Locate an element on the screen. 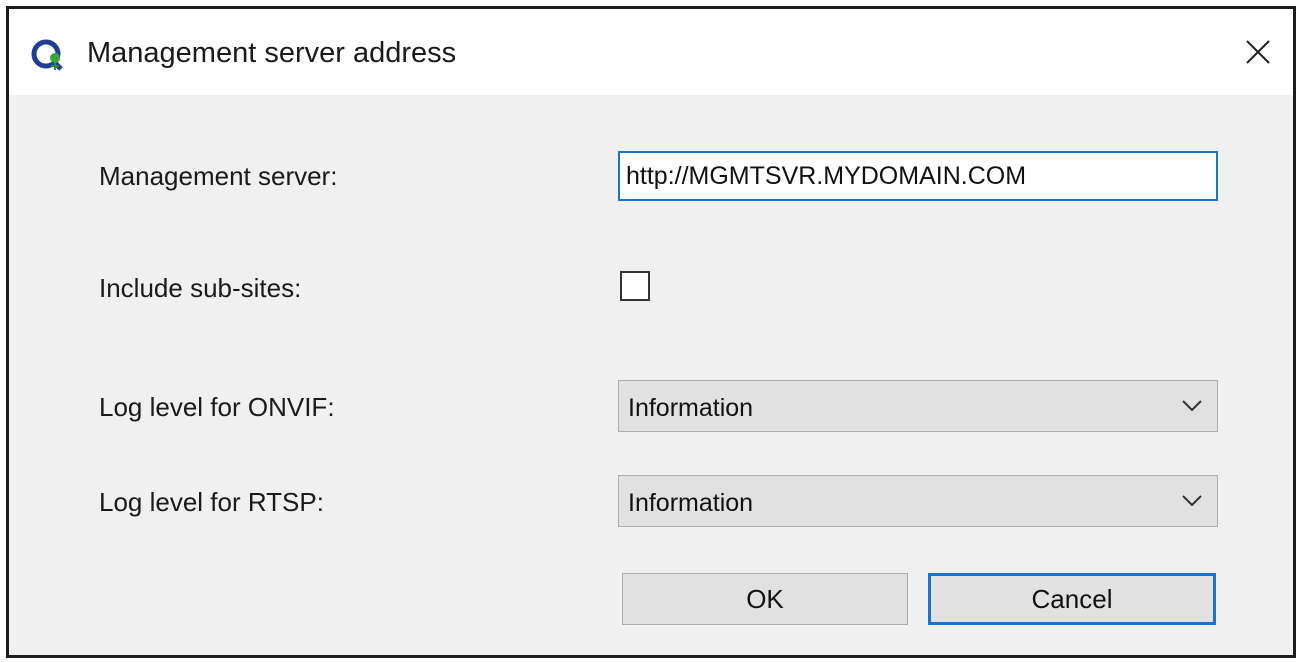  app-logo-icon is located at coordinates (47, 55).